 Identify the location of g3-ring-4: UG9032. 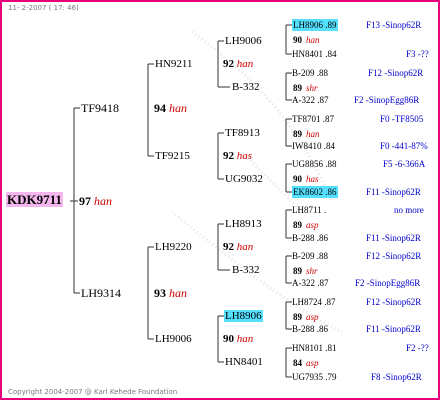
(244, 179).